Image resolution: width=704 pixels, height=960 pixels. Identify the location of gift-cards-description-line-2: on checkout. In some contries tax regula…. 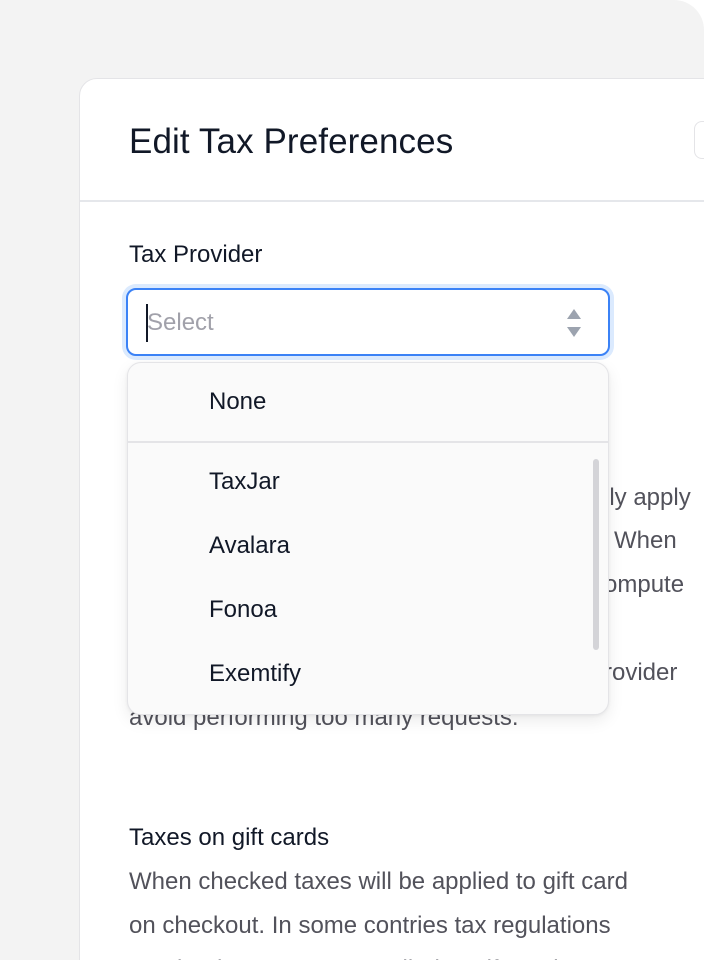
(370, 925).